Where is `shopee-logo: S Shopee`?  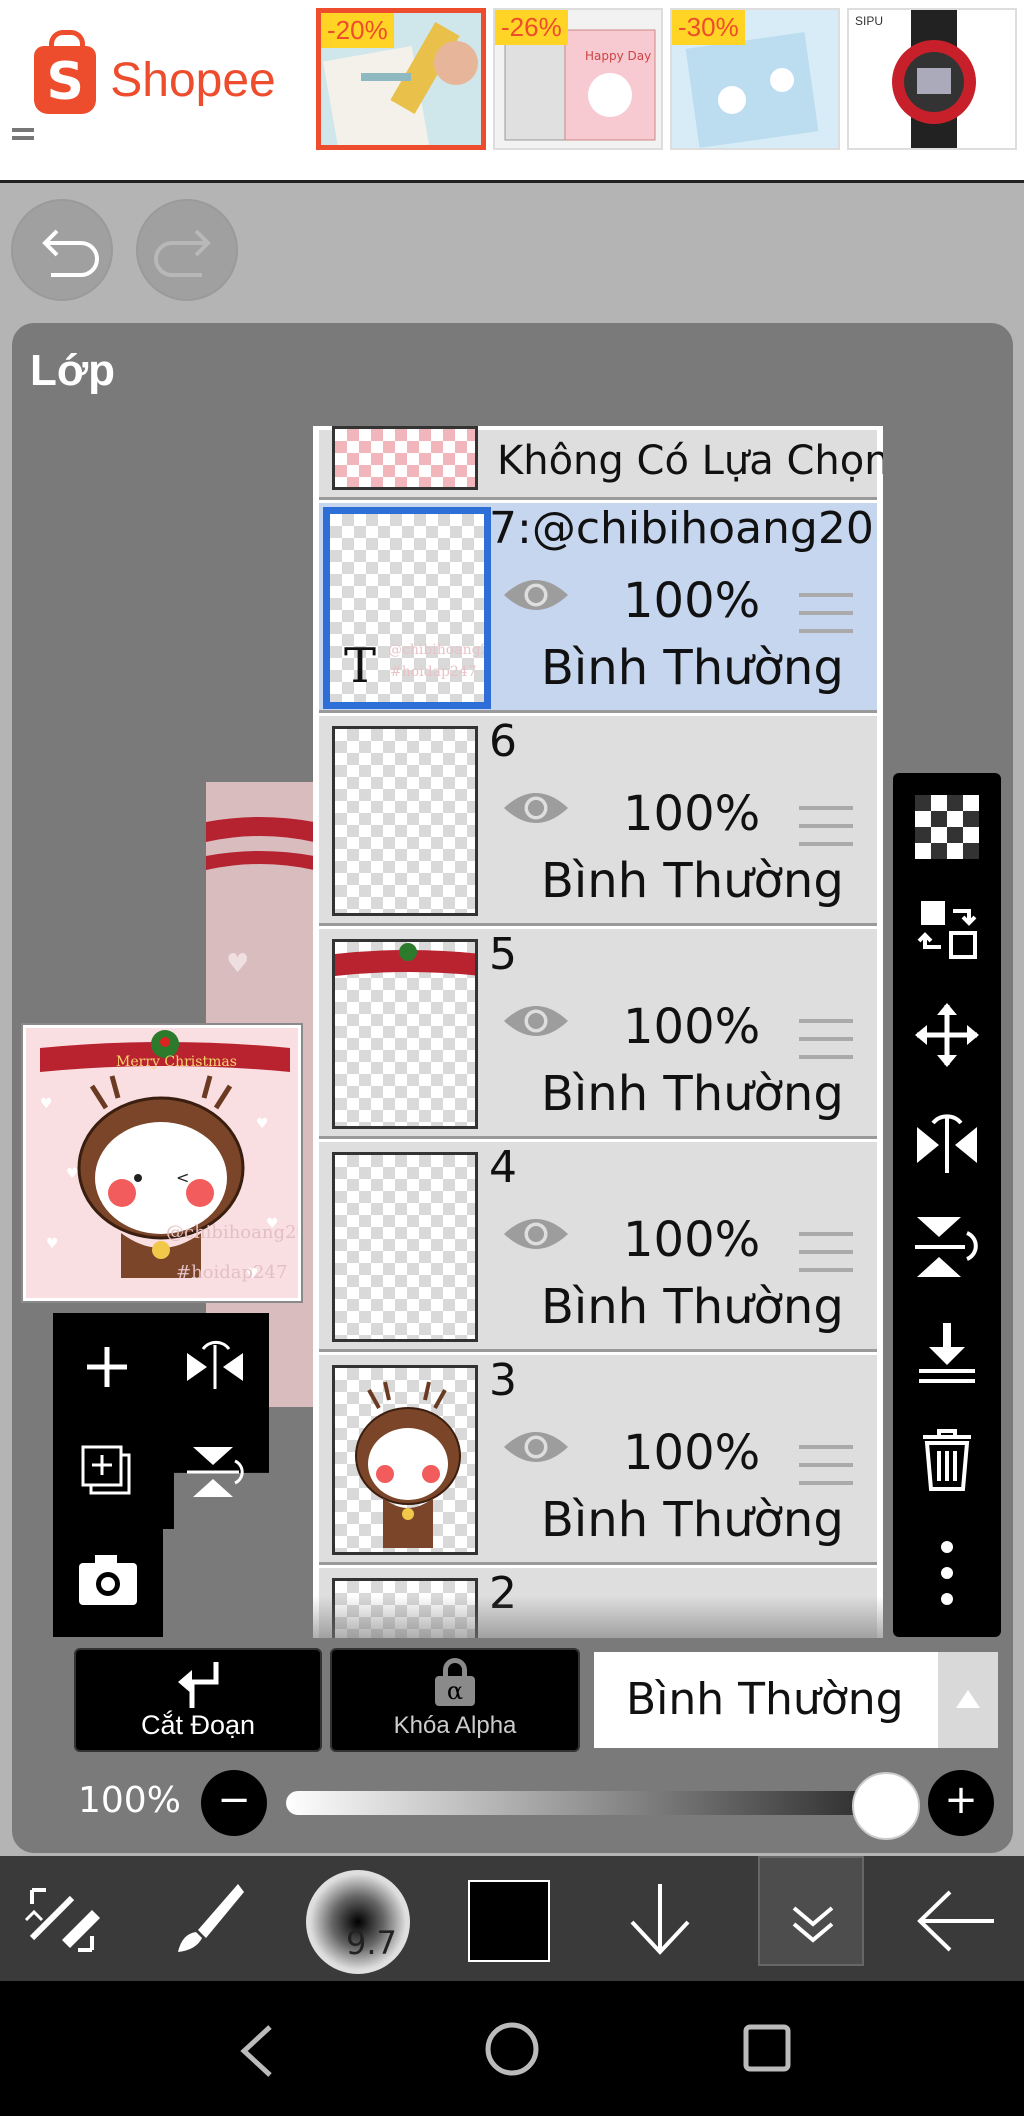
shopee-logo: S Shopee is located at coordinates (155, 80).